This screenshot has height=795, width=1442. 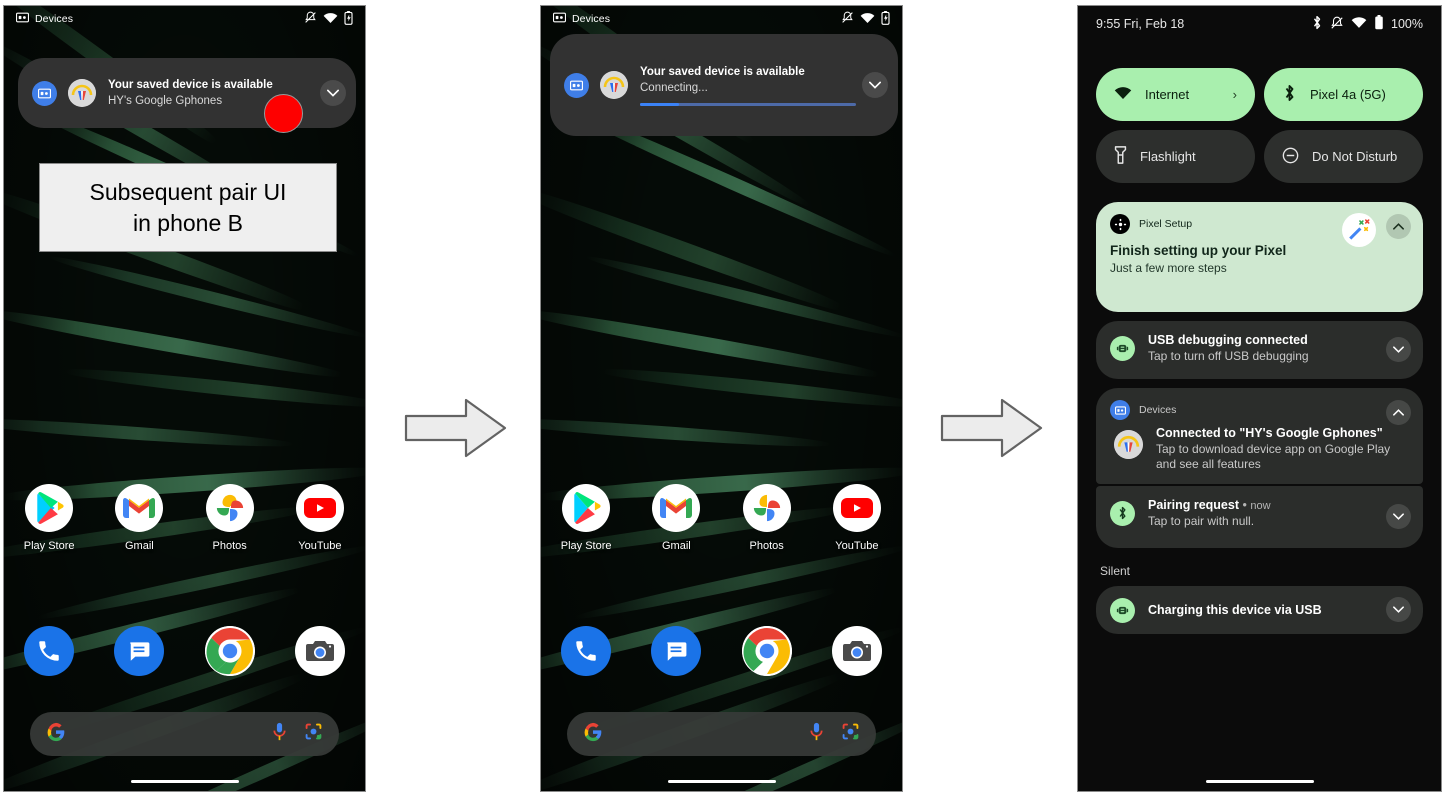 I want to click on magic-wand-icon, so click(x=1359, y=230).